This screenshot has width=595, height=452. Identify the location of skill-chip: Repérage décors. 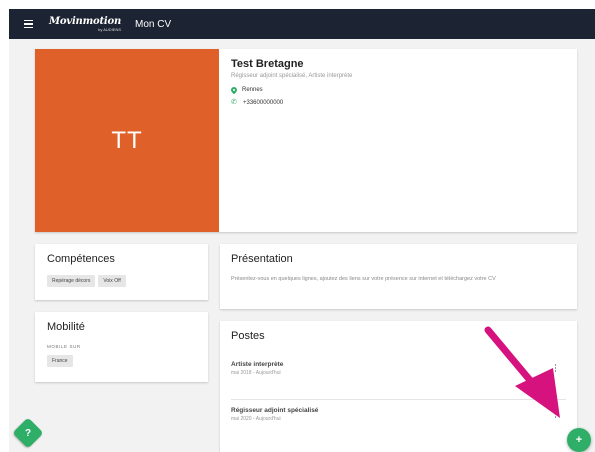
(71, 281).